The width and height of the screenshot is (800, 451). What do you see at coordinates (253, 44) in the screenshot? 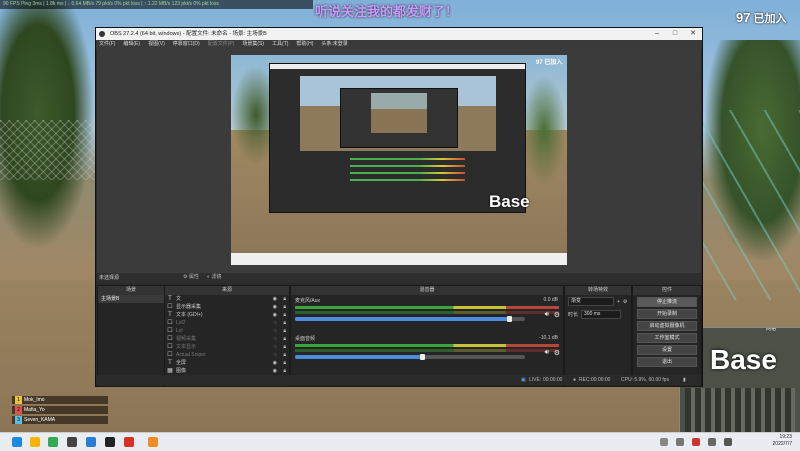
I see `menu-scene-collection: 场景集(S)` at bounding box center [253, 44].